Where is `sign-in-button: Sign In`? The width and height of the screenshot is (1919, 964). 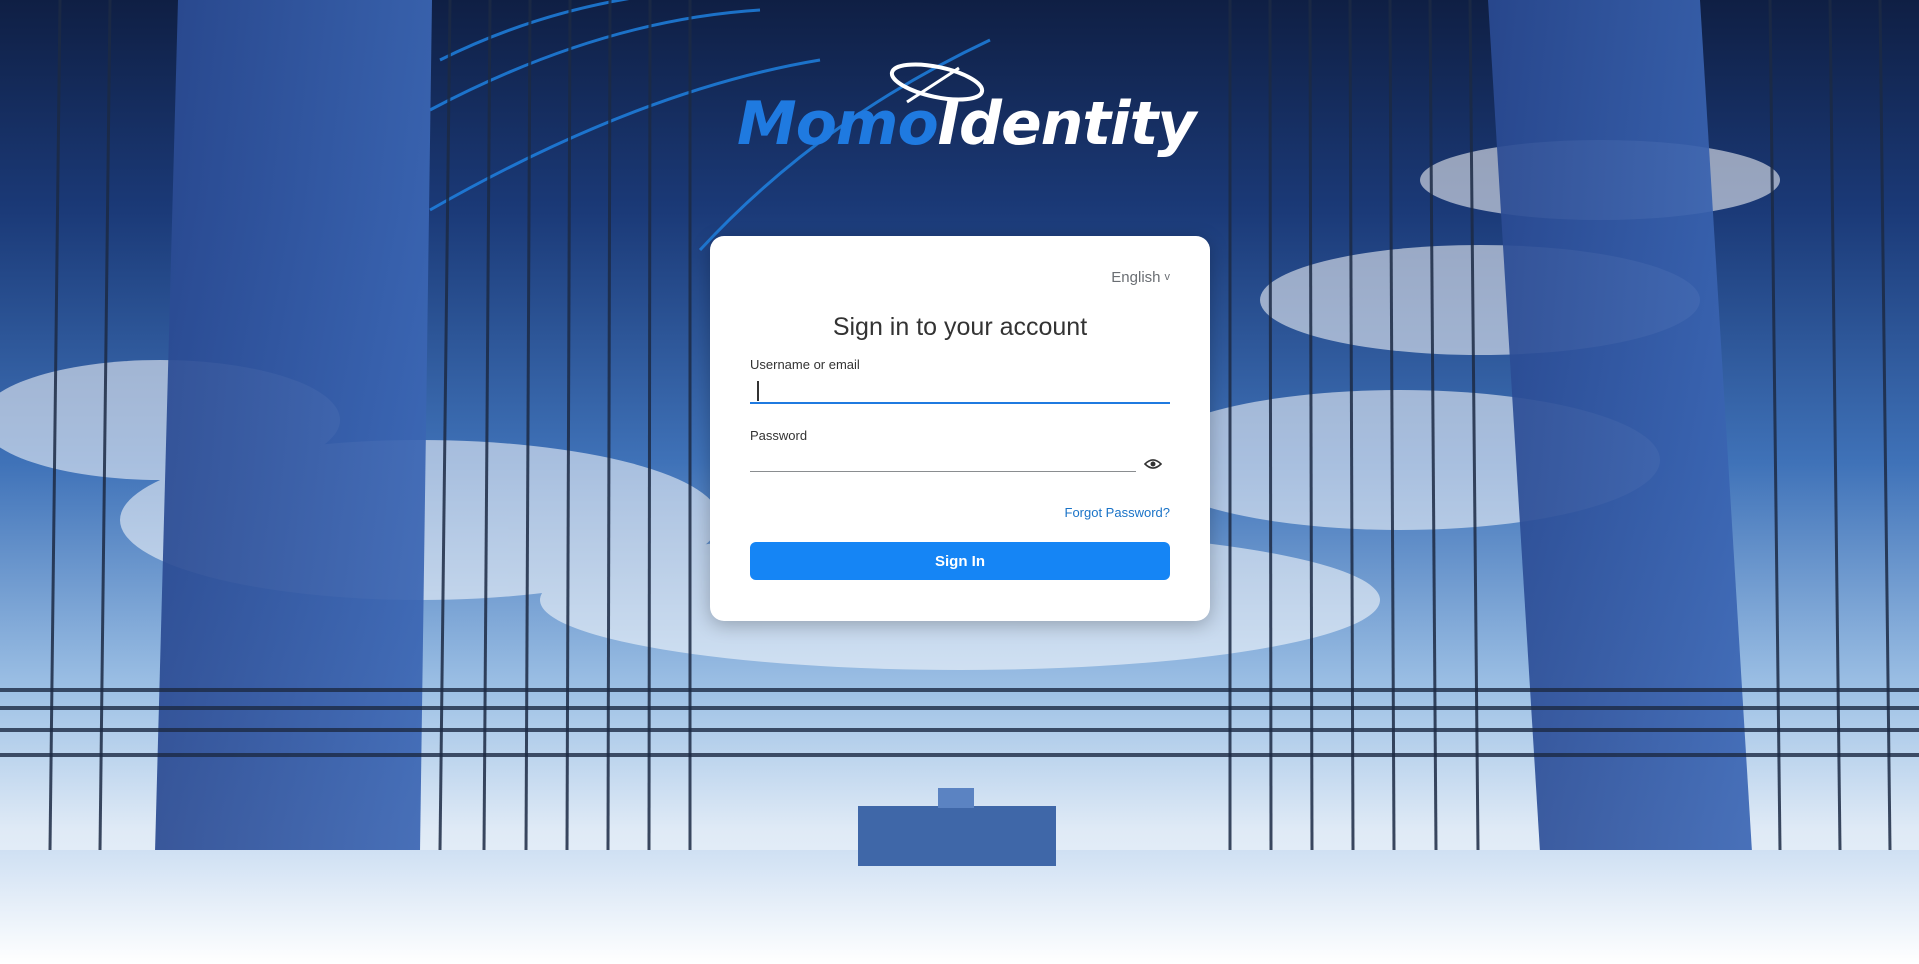 sign-in-button: Sign In is located at coordinates (960, 561).